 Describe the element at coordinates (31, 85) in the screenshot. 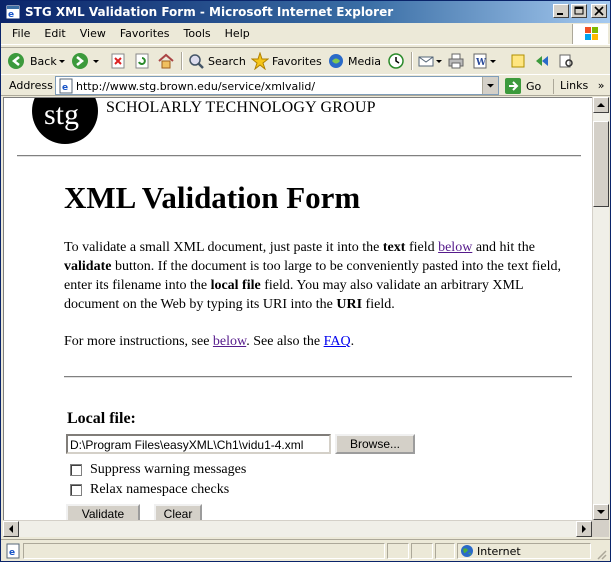

I see `address-label: Address` at that location.